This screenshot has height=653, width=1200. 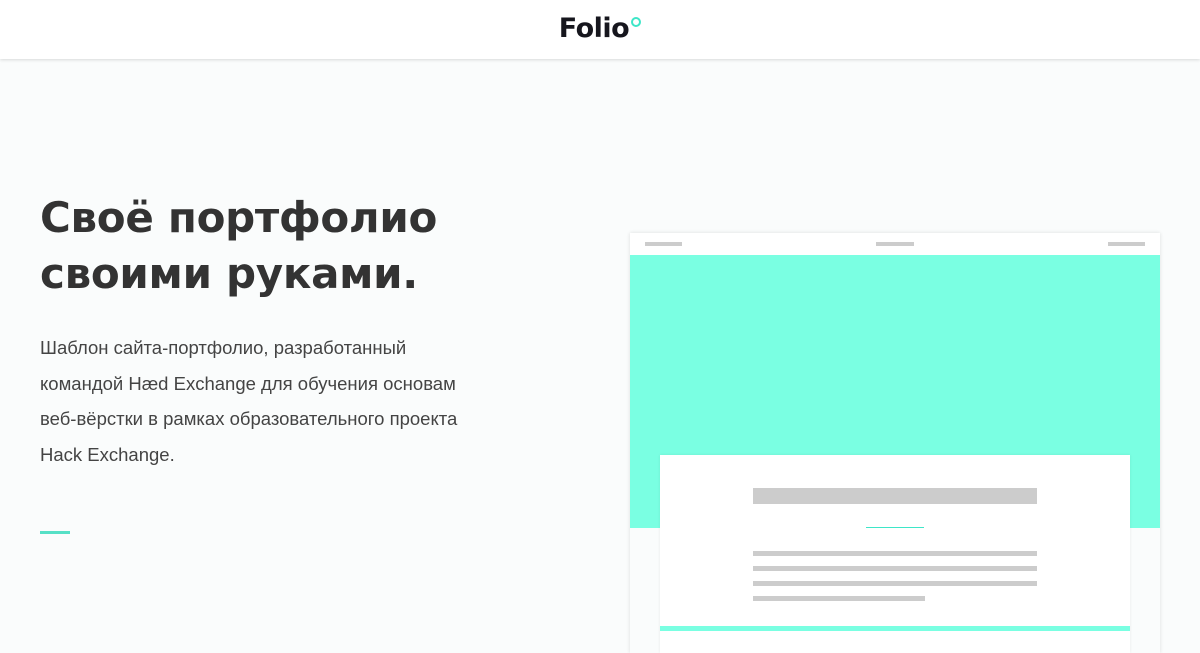 What do you see at coordinates (55, 532) in the screenshot?
I see `accent-divider` at bounding box center [55, 532].